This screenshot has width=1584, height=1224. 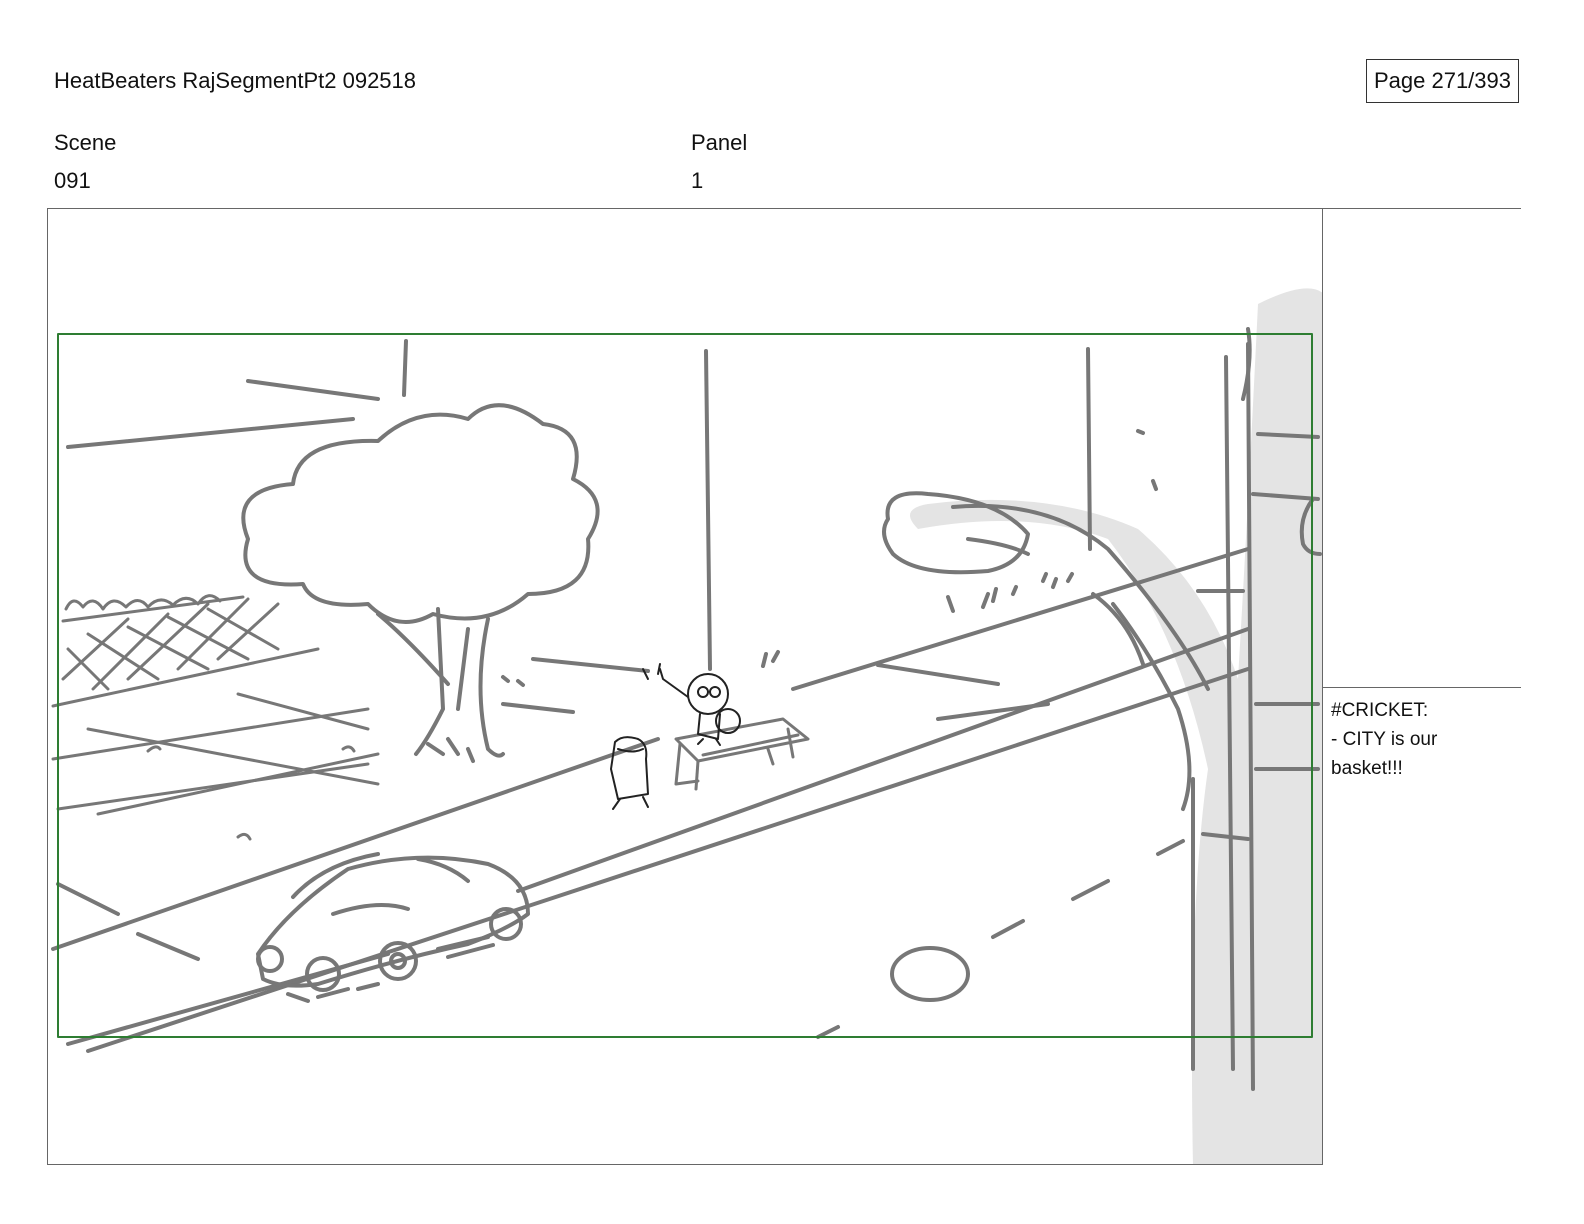 I want to click on document-title: HeatBeaters RajSegmentPt2 092518, so click(x=235, y=80).